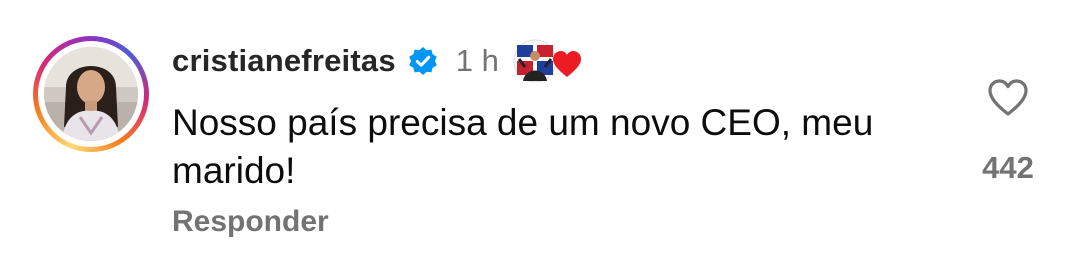  I want to click on heart-outline-icon, so click(1008, 98).